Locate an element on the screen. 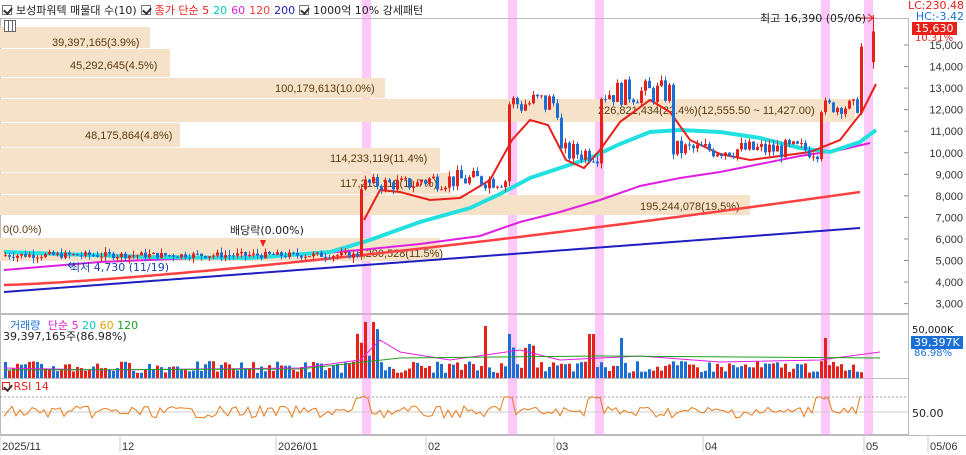  x-axis-label: 12 is located at coordinates (128, 447).